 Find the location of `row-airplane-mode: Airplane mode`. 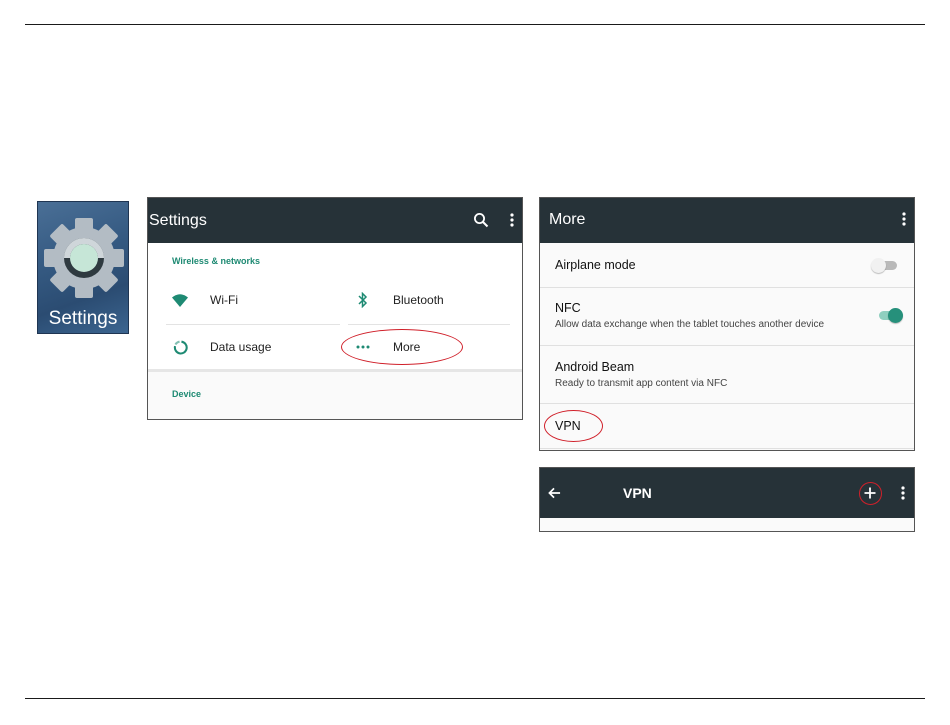

row-airplane-mode: Airplane mode is located at coordinates (727, 265).